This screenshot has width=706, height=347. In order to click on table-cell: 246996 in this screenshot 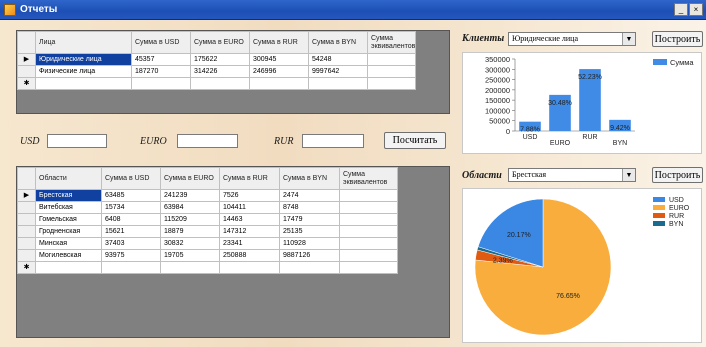, I will do `click(279, 71)`.